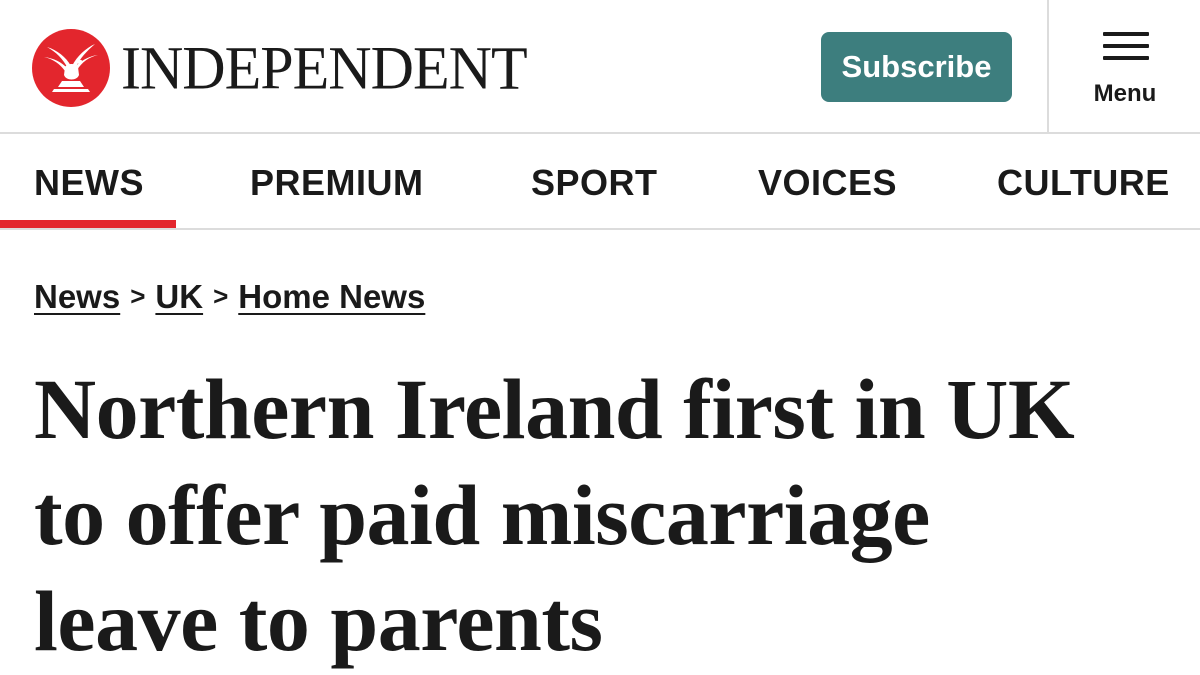 This screenshot has height=675, width=1200. Describe the element at coordinates (827, 183) in the screenshot. I see `nav-item-voices: VOICES` at that location.